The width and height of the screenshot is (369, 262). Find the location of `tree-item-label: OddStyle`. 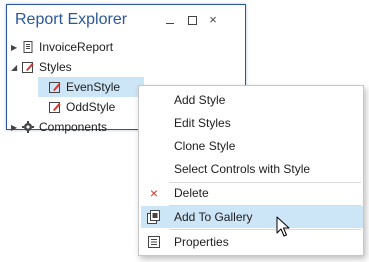

tree-item-label: OddStyle is located at coordinates (91, 107).